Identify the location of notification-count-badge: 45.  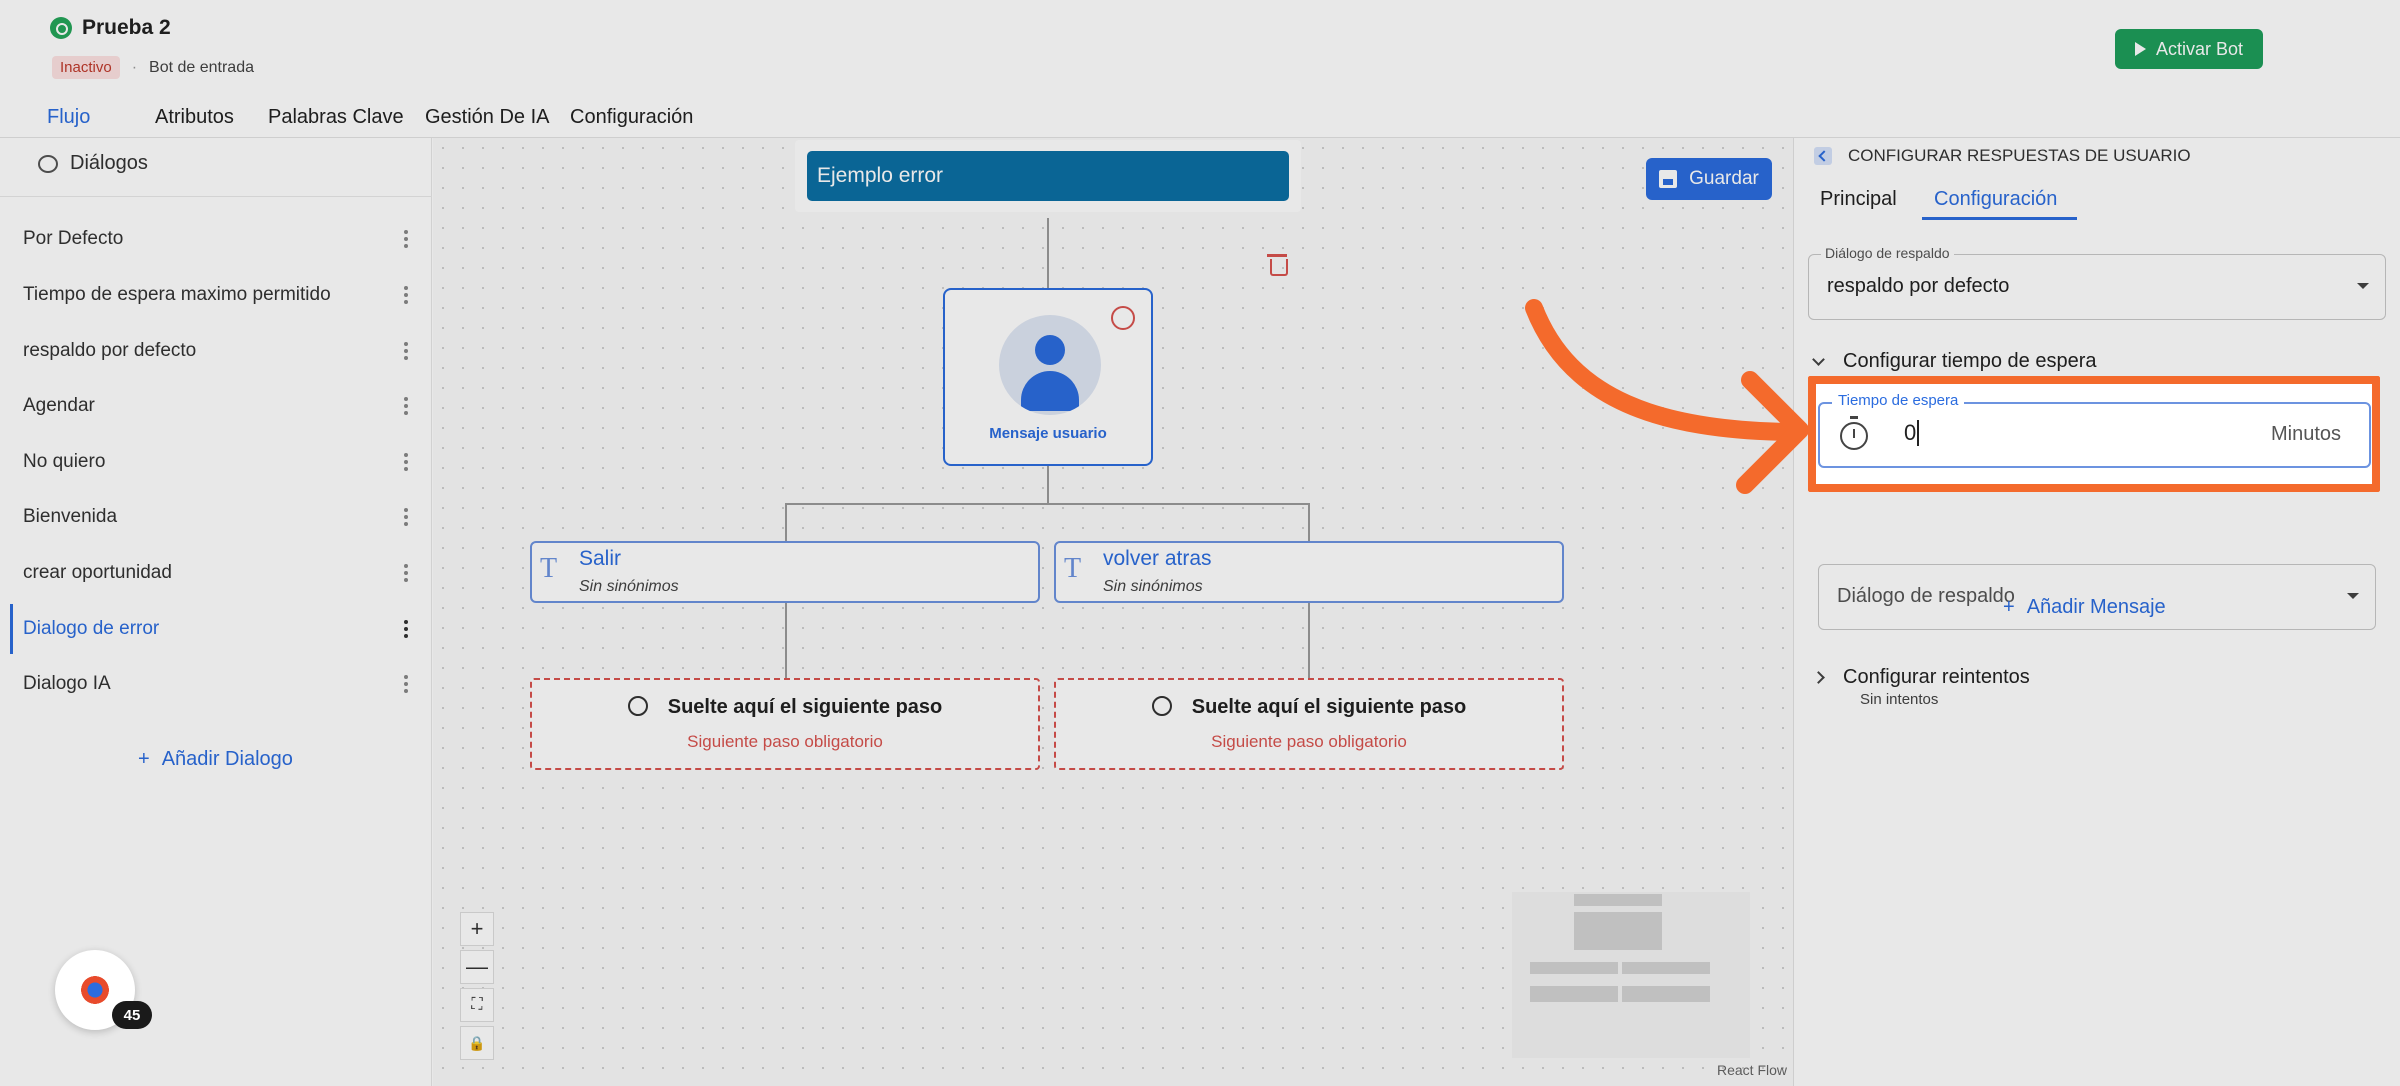
(132, 1015).